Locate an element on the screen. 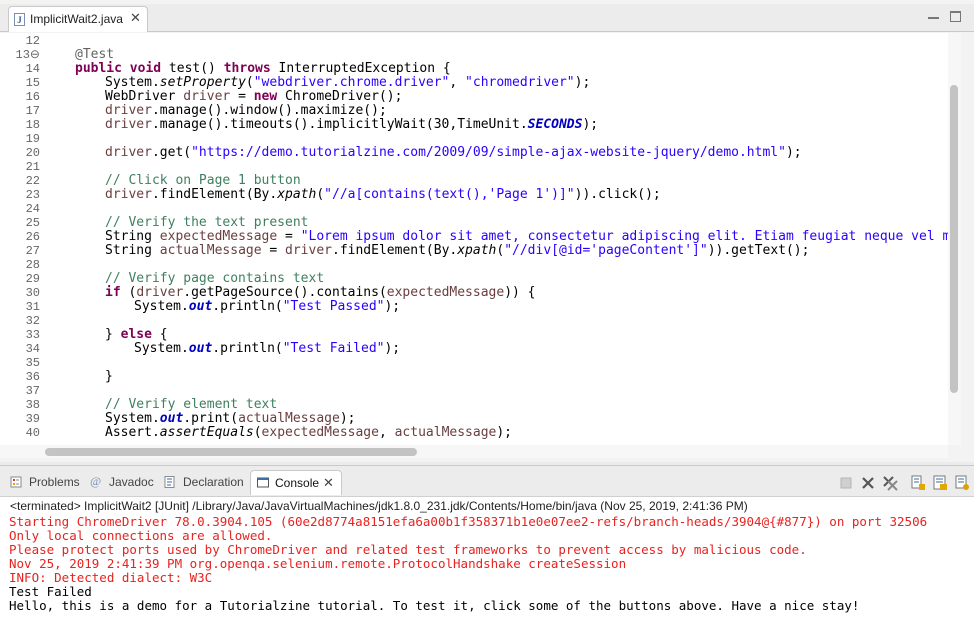 This screenshot has width=974, height=633. line-number: 21 is located at coordinates (32, 167).